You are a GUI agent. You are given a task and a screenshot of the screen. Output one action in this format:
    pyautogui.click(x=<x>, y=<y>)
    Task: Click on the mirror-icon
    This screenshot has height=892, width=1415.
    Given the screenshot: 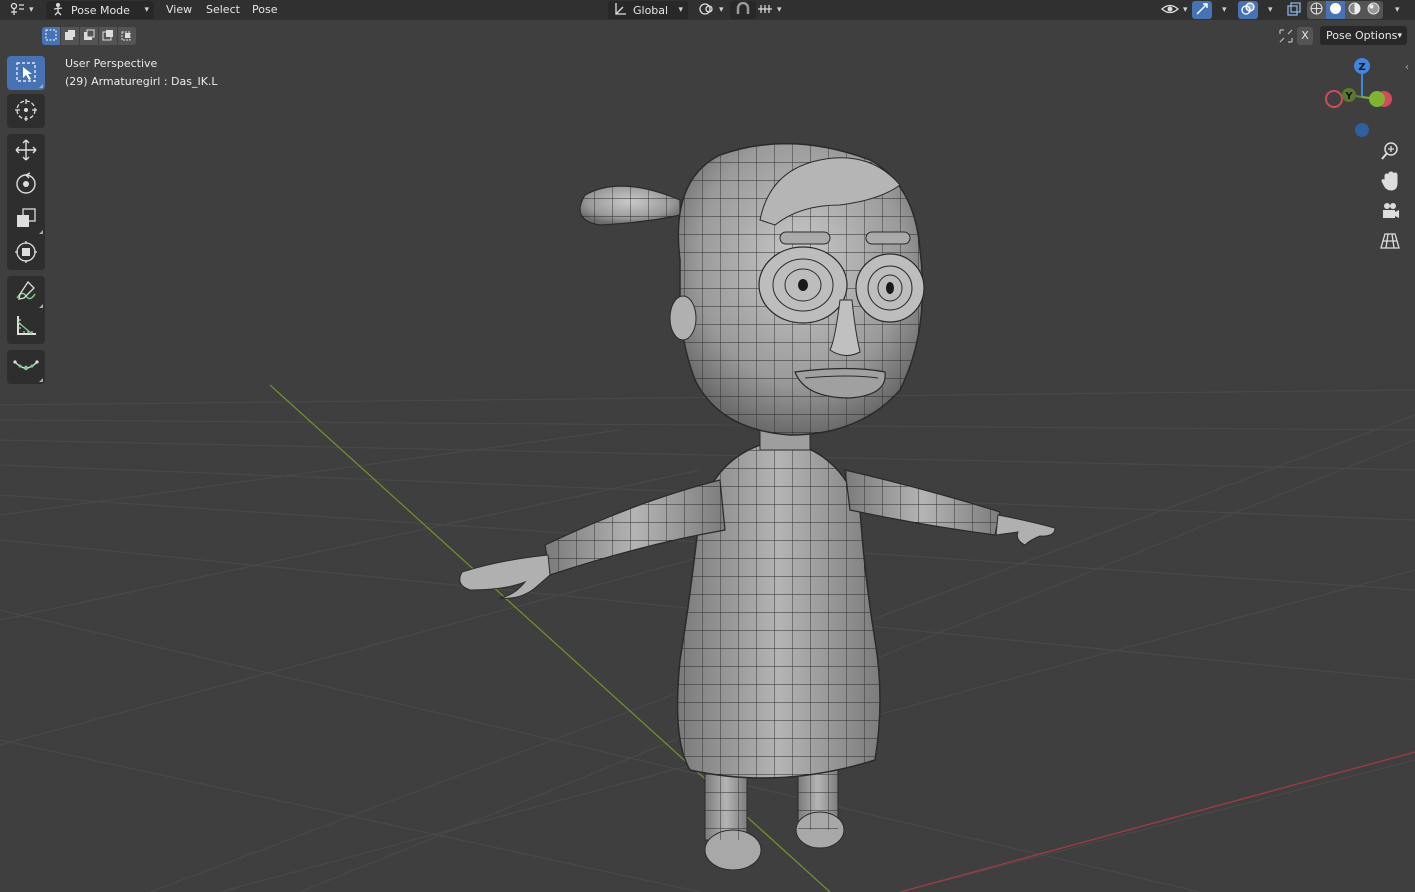 What is the action you would take?
    pyautogui.click(x=1286, y=37)
    